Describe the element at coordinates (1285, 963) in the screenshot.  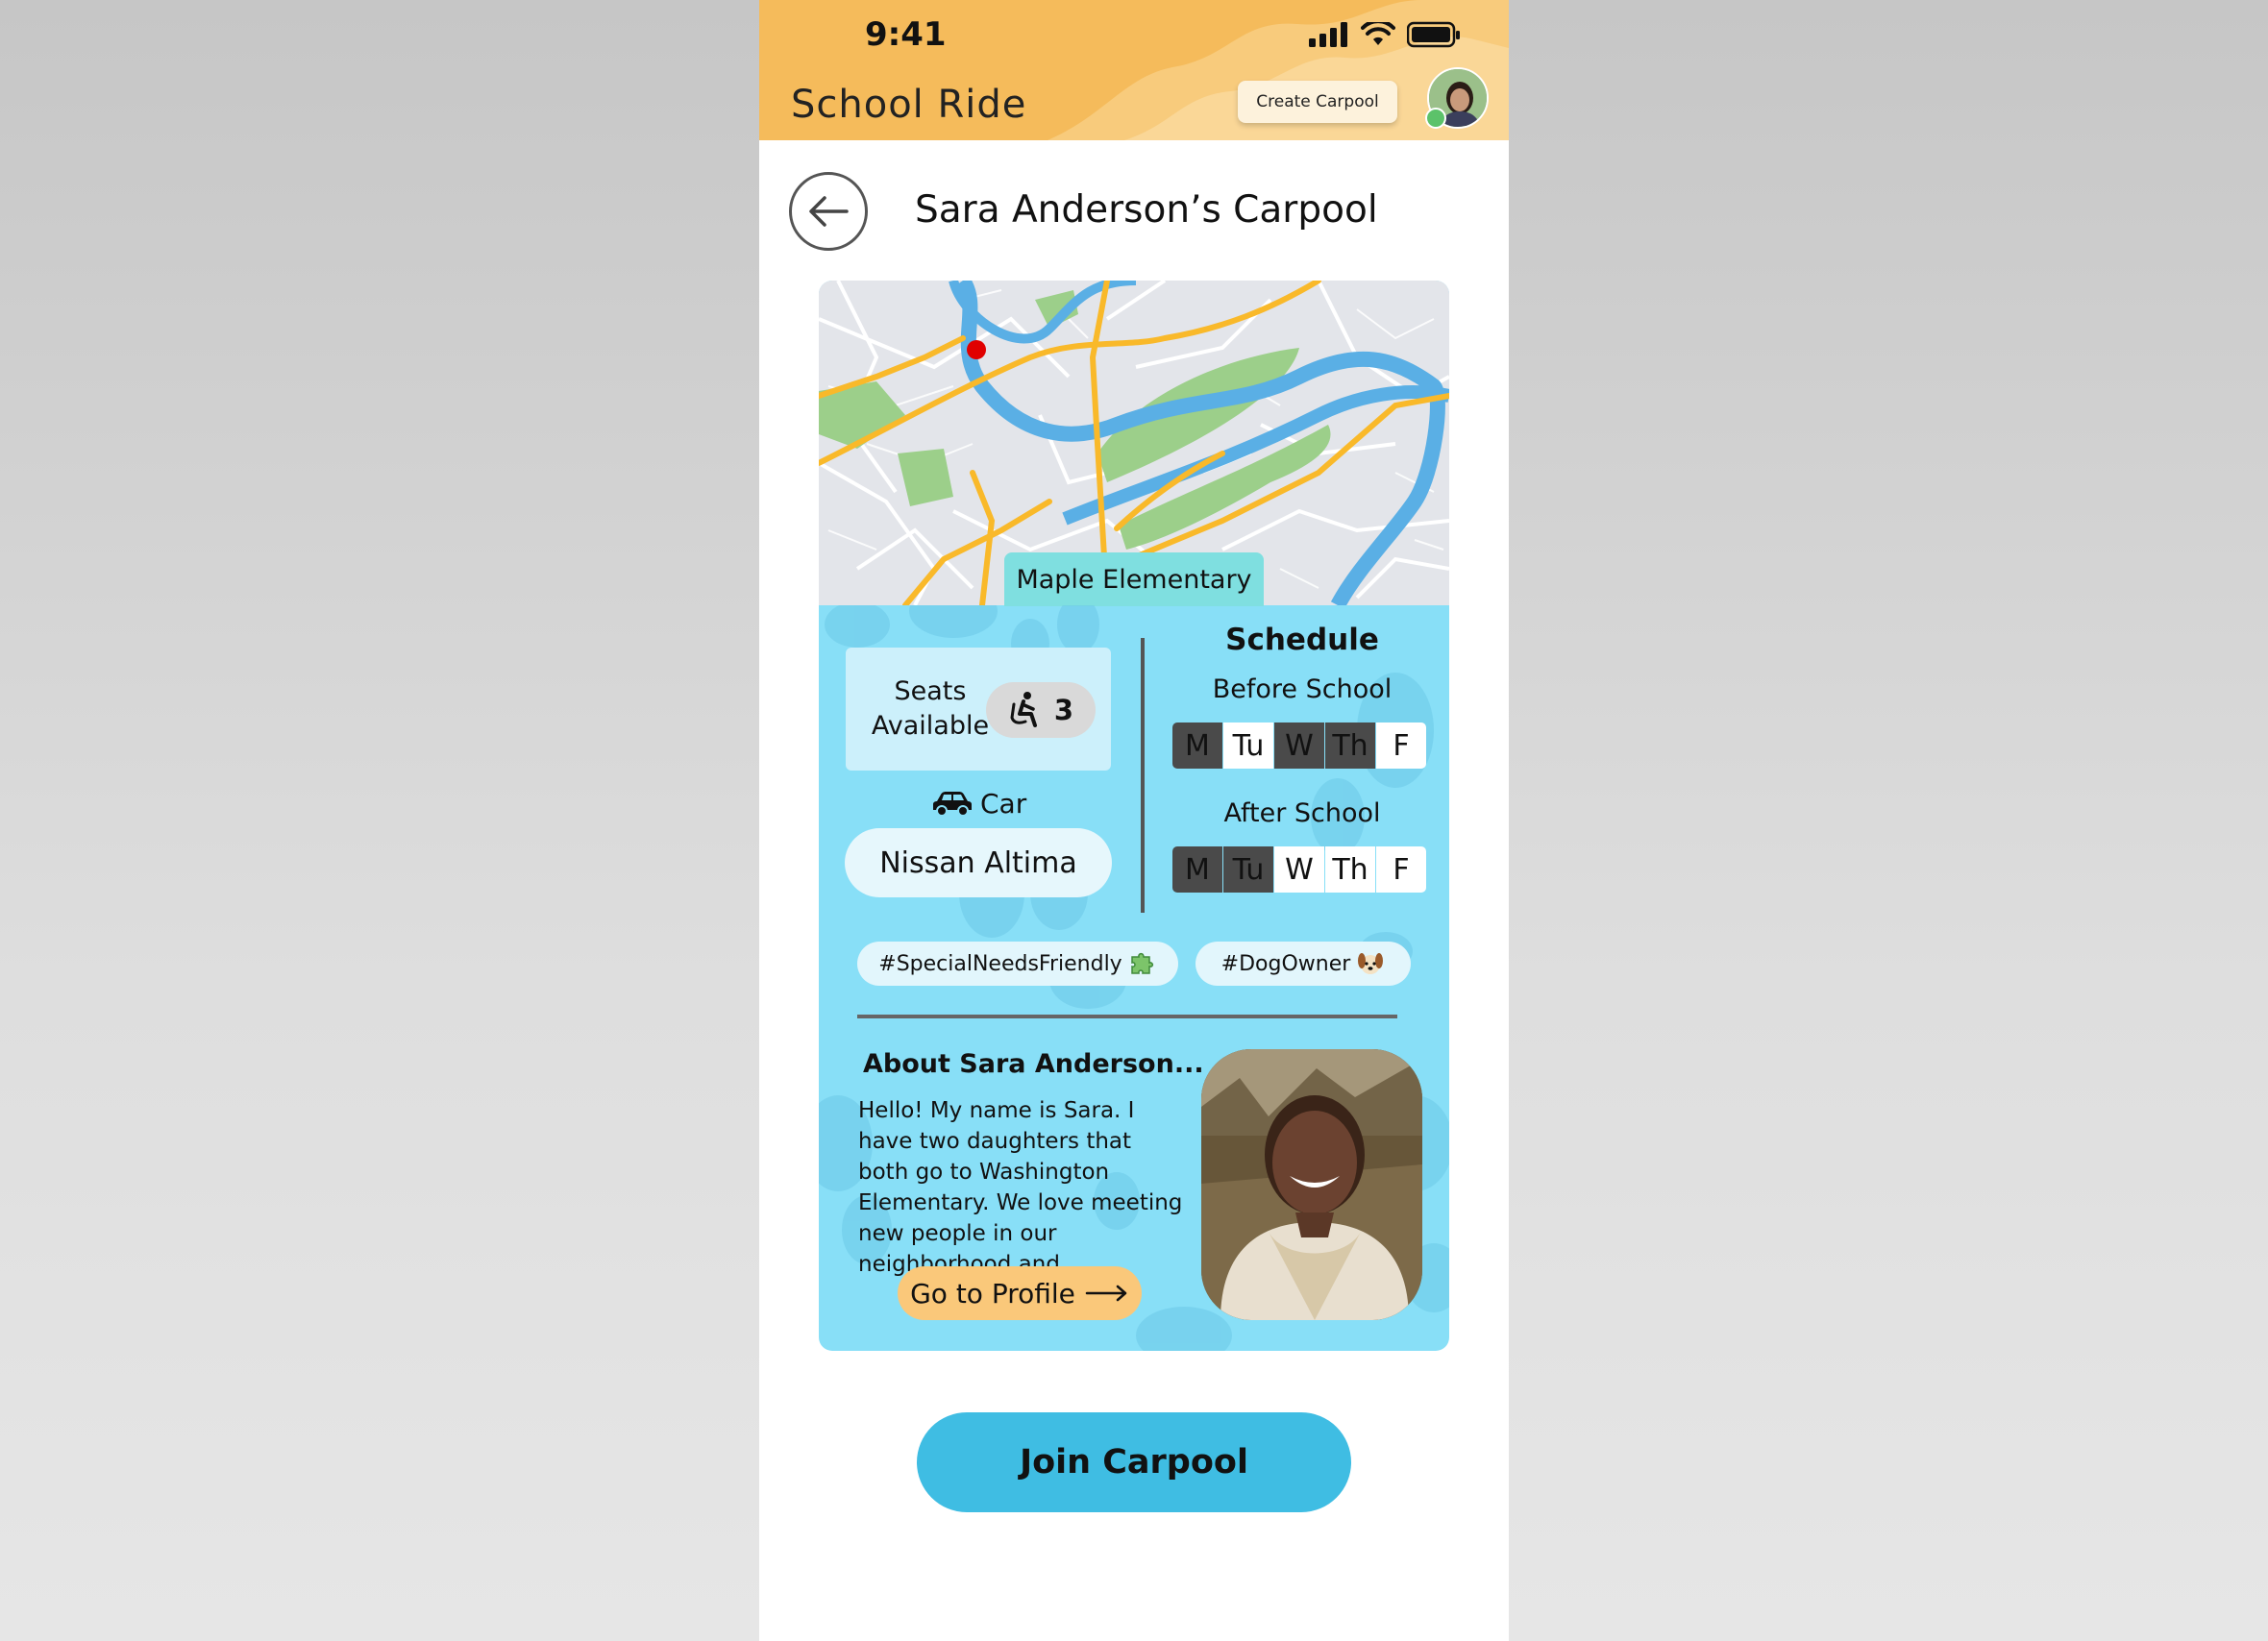
I see `tag-text: #DogOwner` at that location.